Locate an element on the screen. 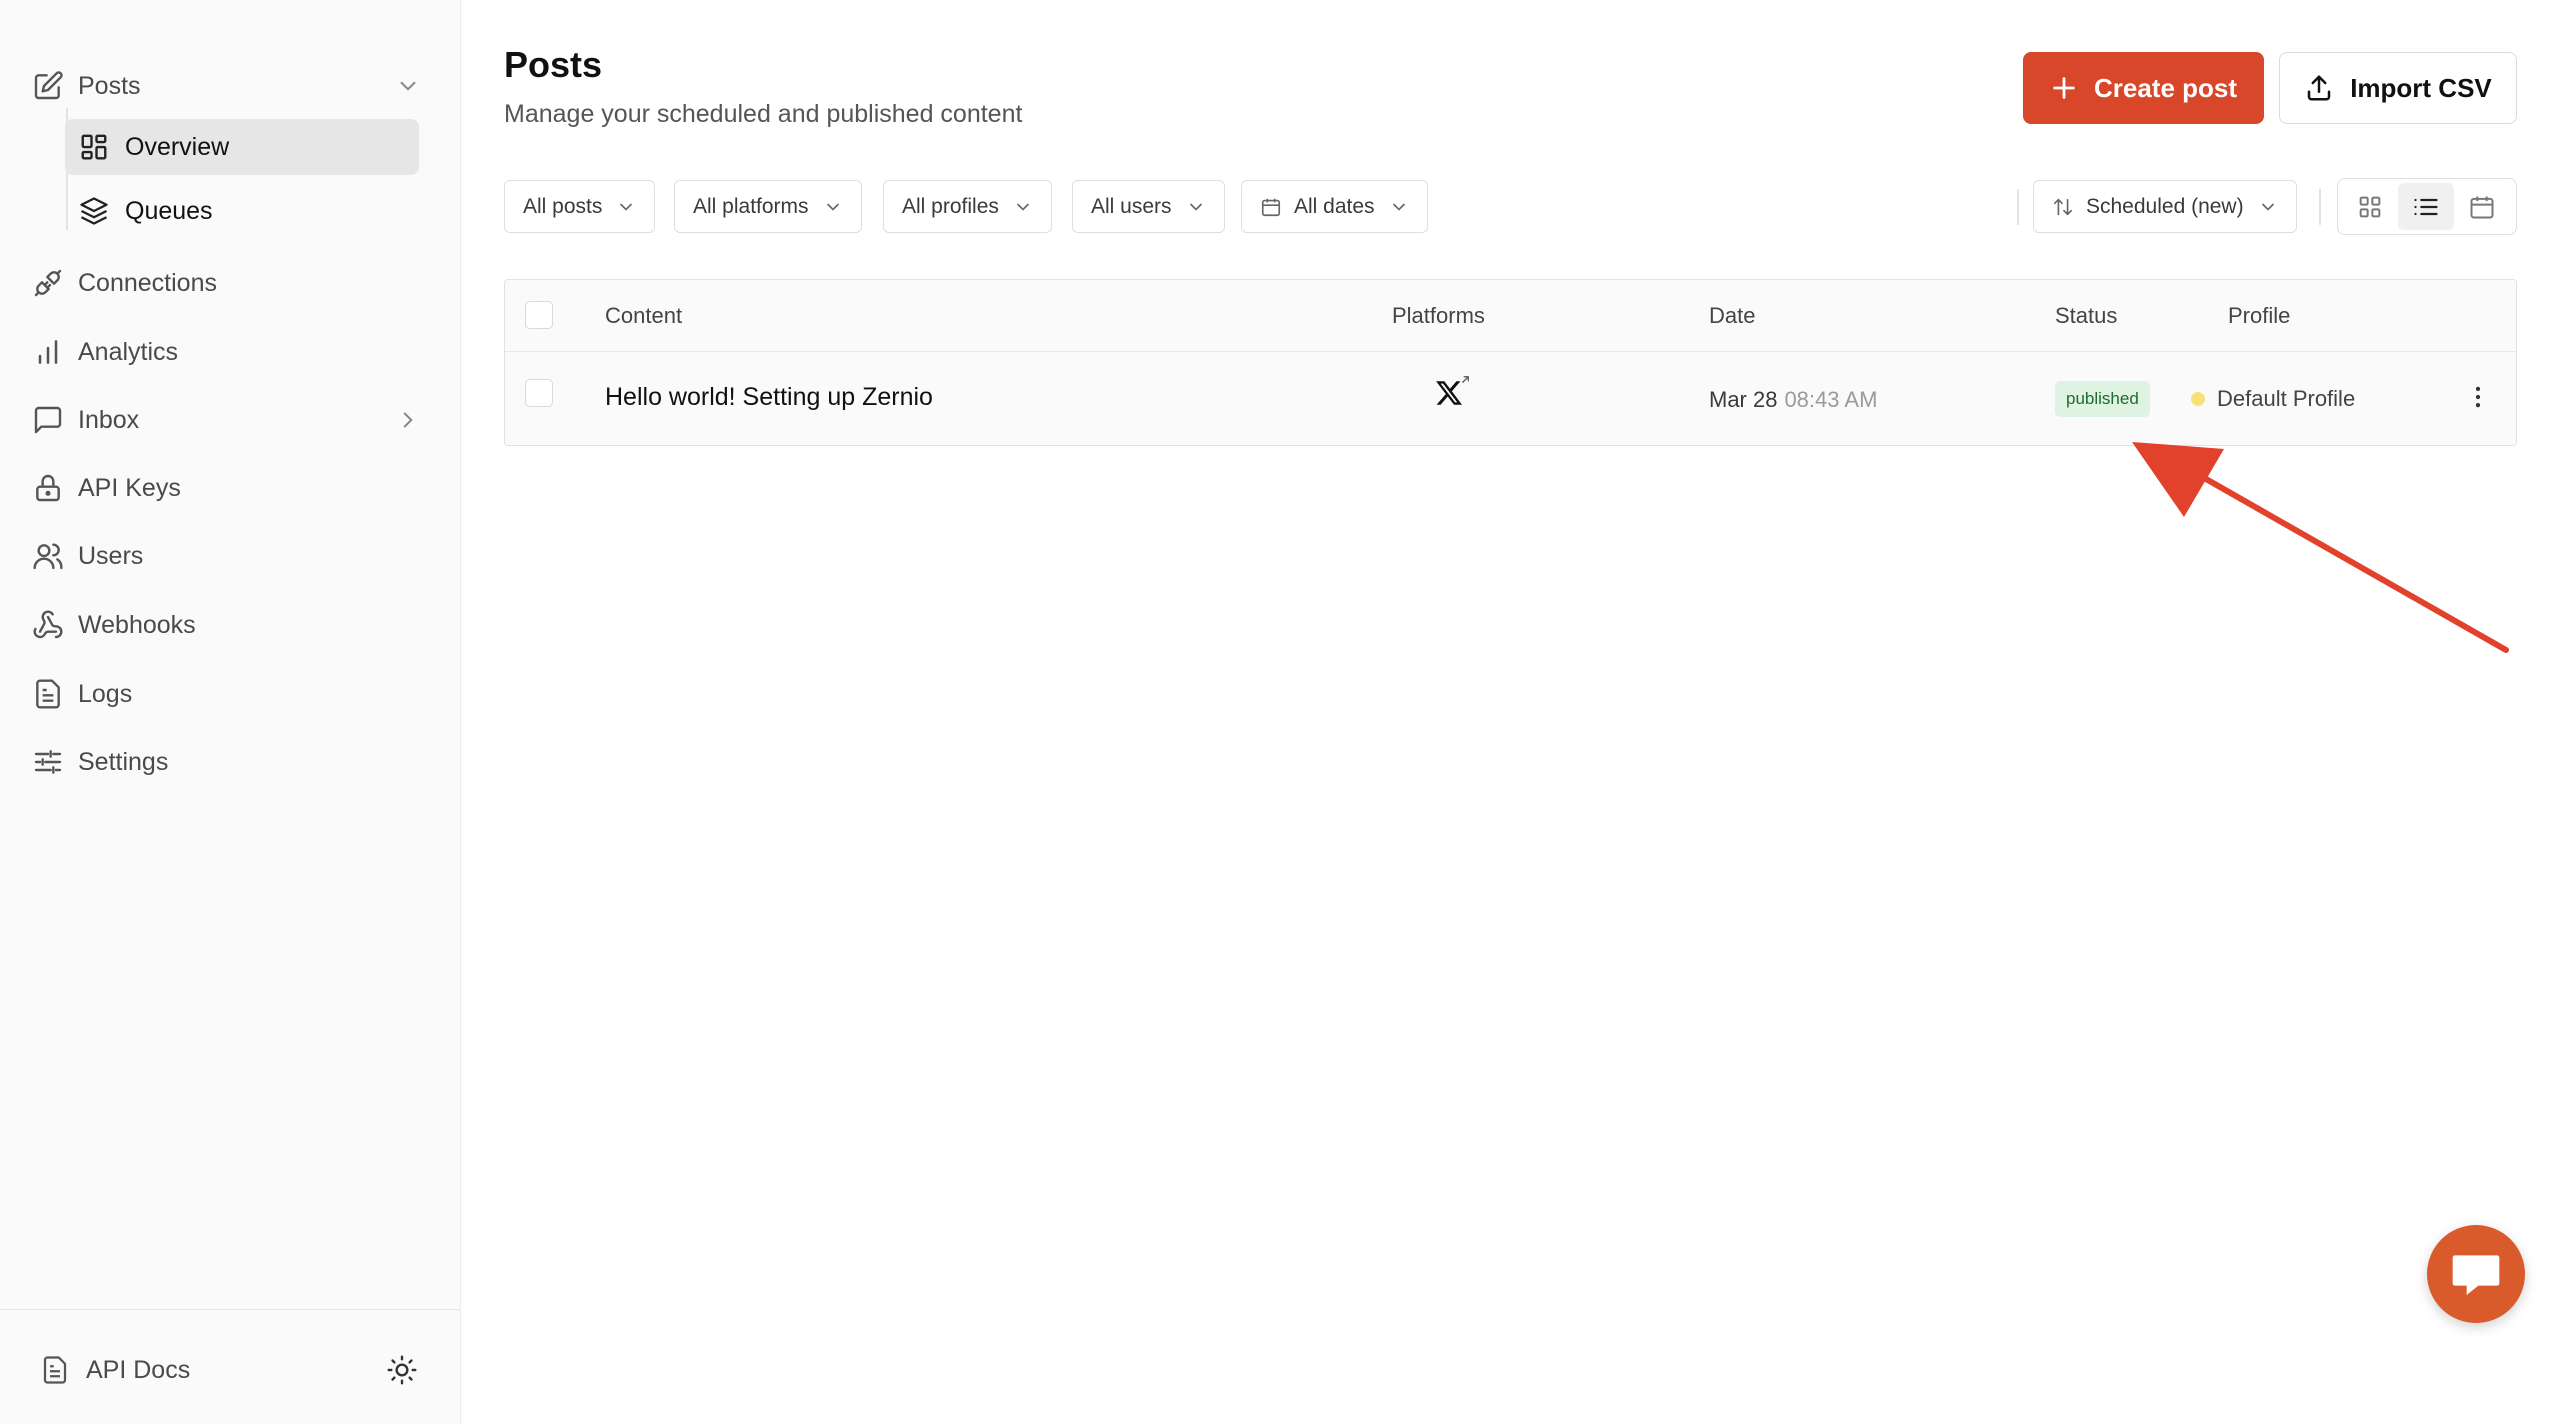 This screenshot has height=1424, width=2559. post-date: Mar 28 08:43 AM is located at coordinates (1793, 399).